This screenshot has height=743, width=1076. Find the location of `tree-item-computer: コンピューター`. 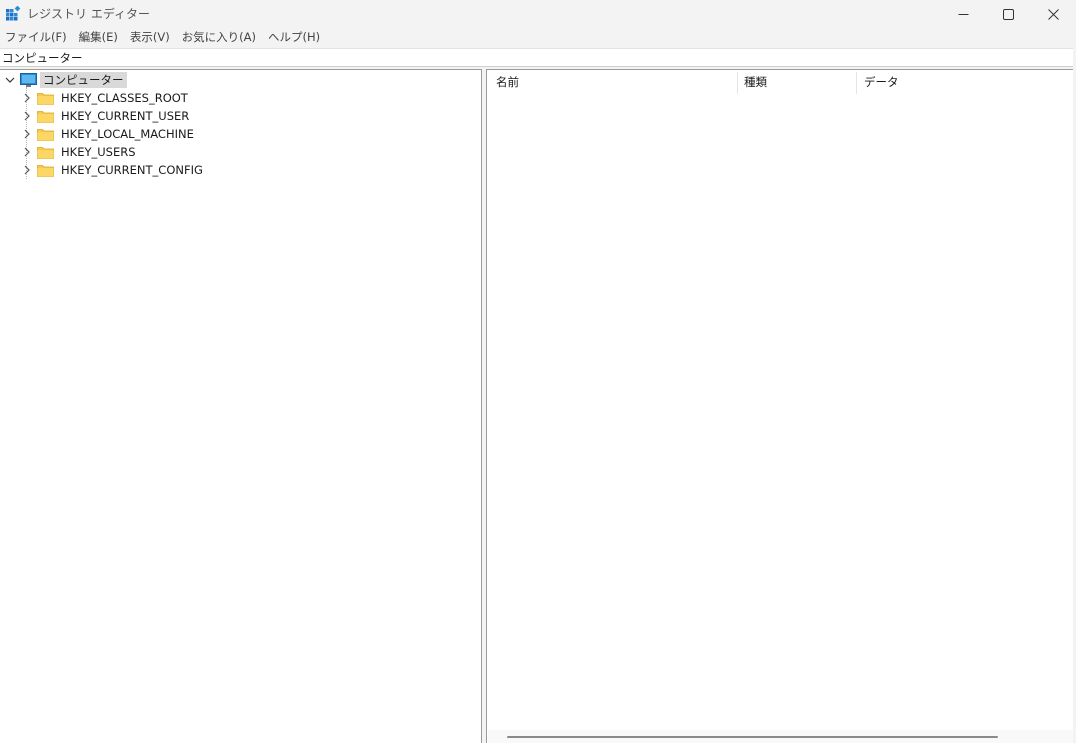

tree-item-computer: コンピューター is located at coordinates (65, 80).